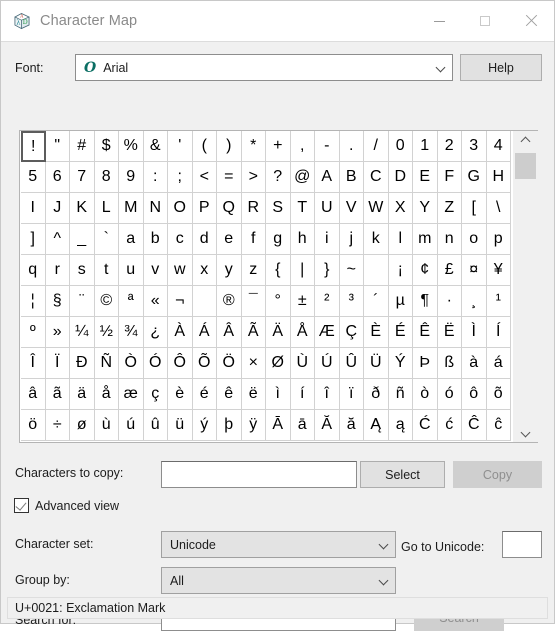 The height and width of the screenshot is (631, 555). What do you see at coordinates (278, 270) in the screenshot?
I see `character-cell: {` at bounding box center [278, 270].